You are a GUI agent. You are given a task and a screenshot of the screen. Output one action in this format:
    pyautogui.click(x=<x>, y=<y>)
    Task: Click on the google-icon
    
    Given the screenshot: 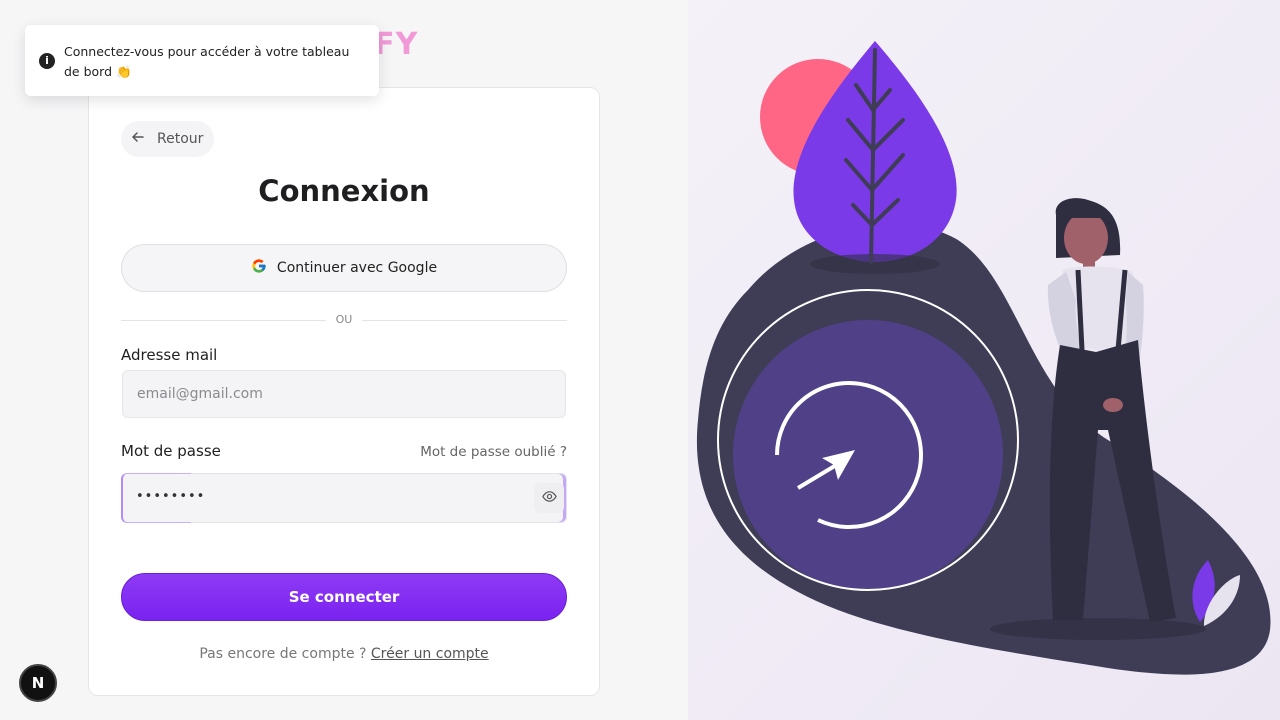 What is the action you would take?
    pyautogui.click(x=259, y=268)
    